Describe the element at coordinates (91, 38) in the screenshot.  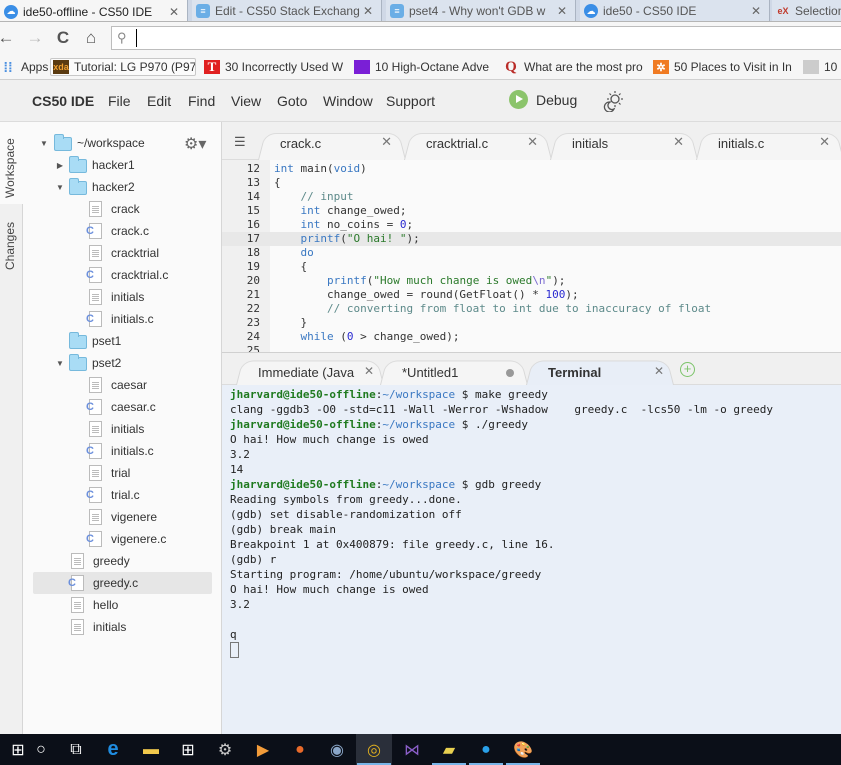
I see `home-icon: ⌂` at that location.